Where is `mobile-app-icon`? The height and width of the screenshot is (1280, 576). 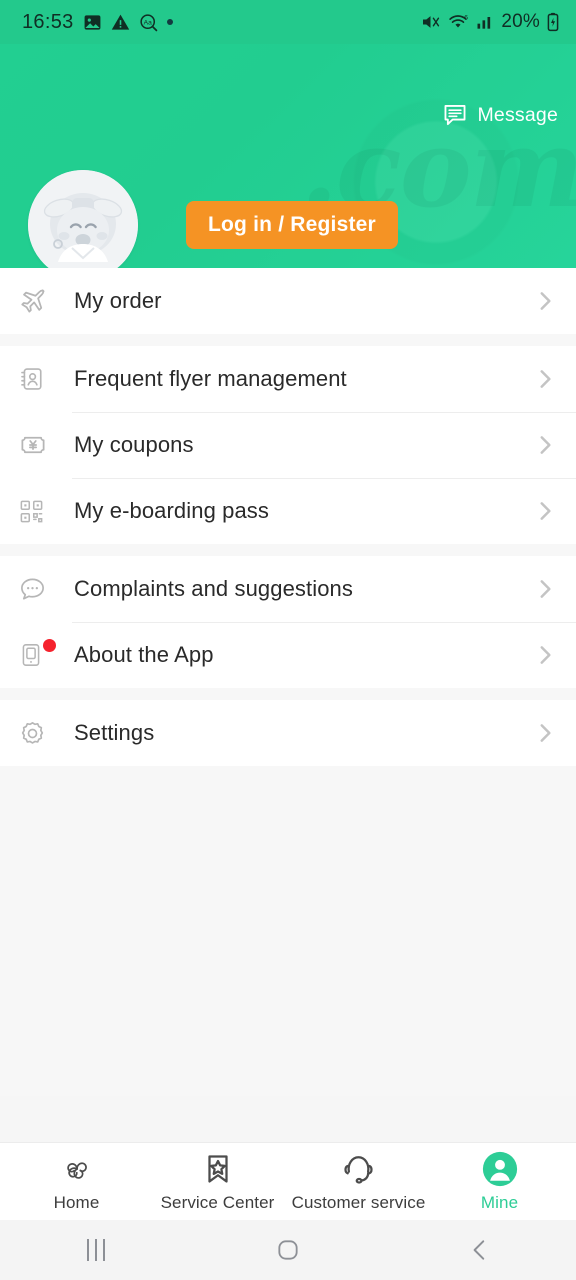 mobile-app-icon is located at coordinates (38, 653).